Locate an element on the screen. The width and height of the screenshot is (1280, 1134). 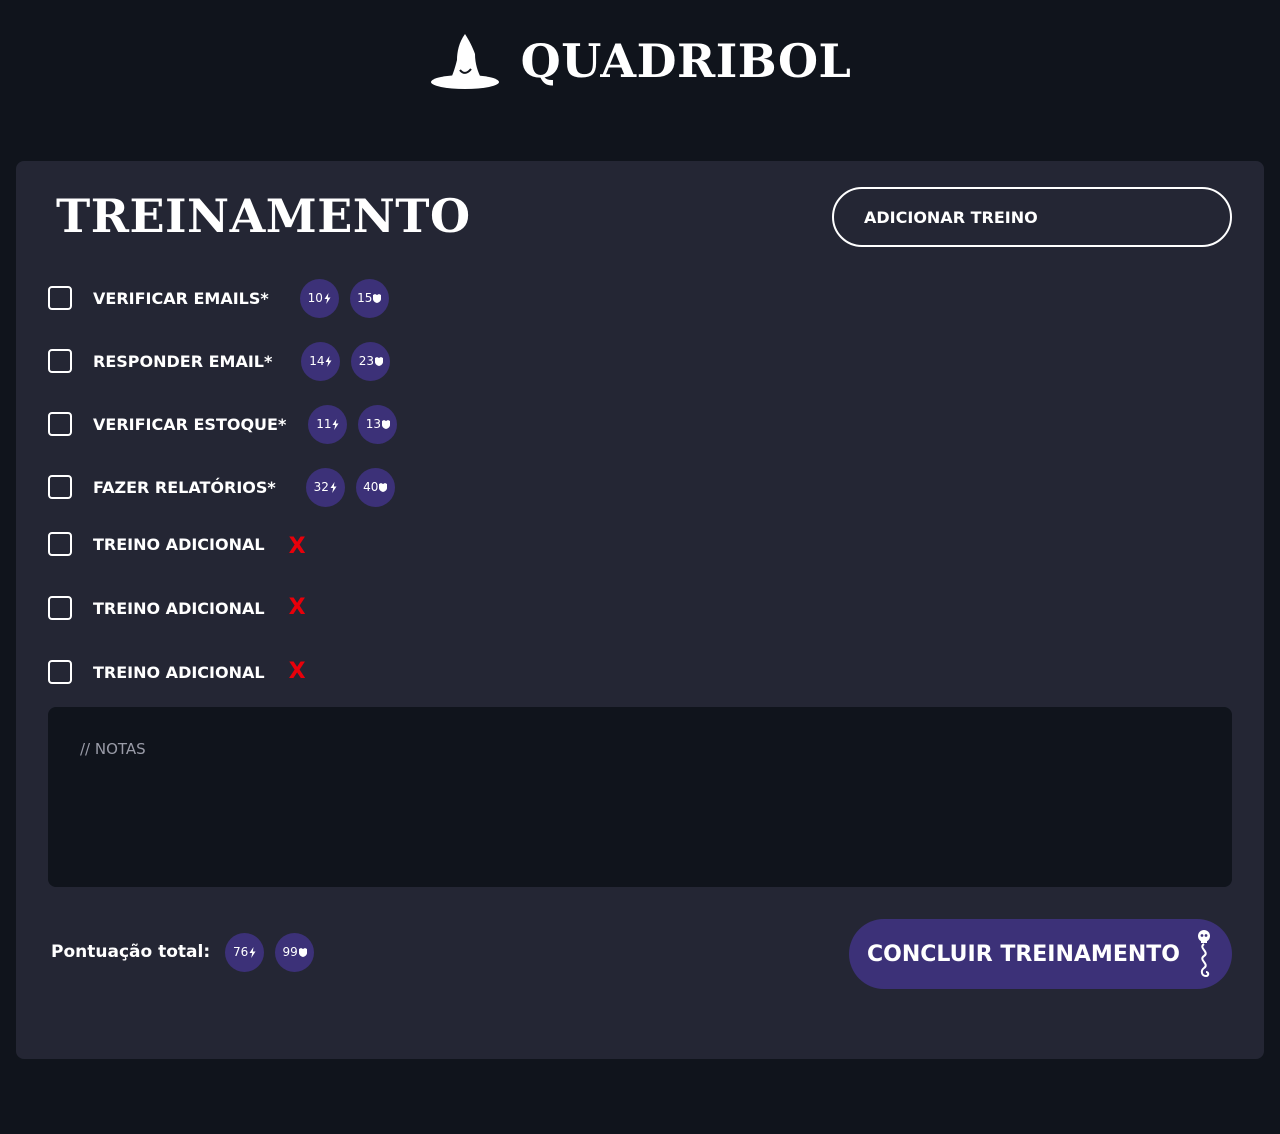
energy-badge: 76 is located at coordinates (245, 952).